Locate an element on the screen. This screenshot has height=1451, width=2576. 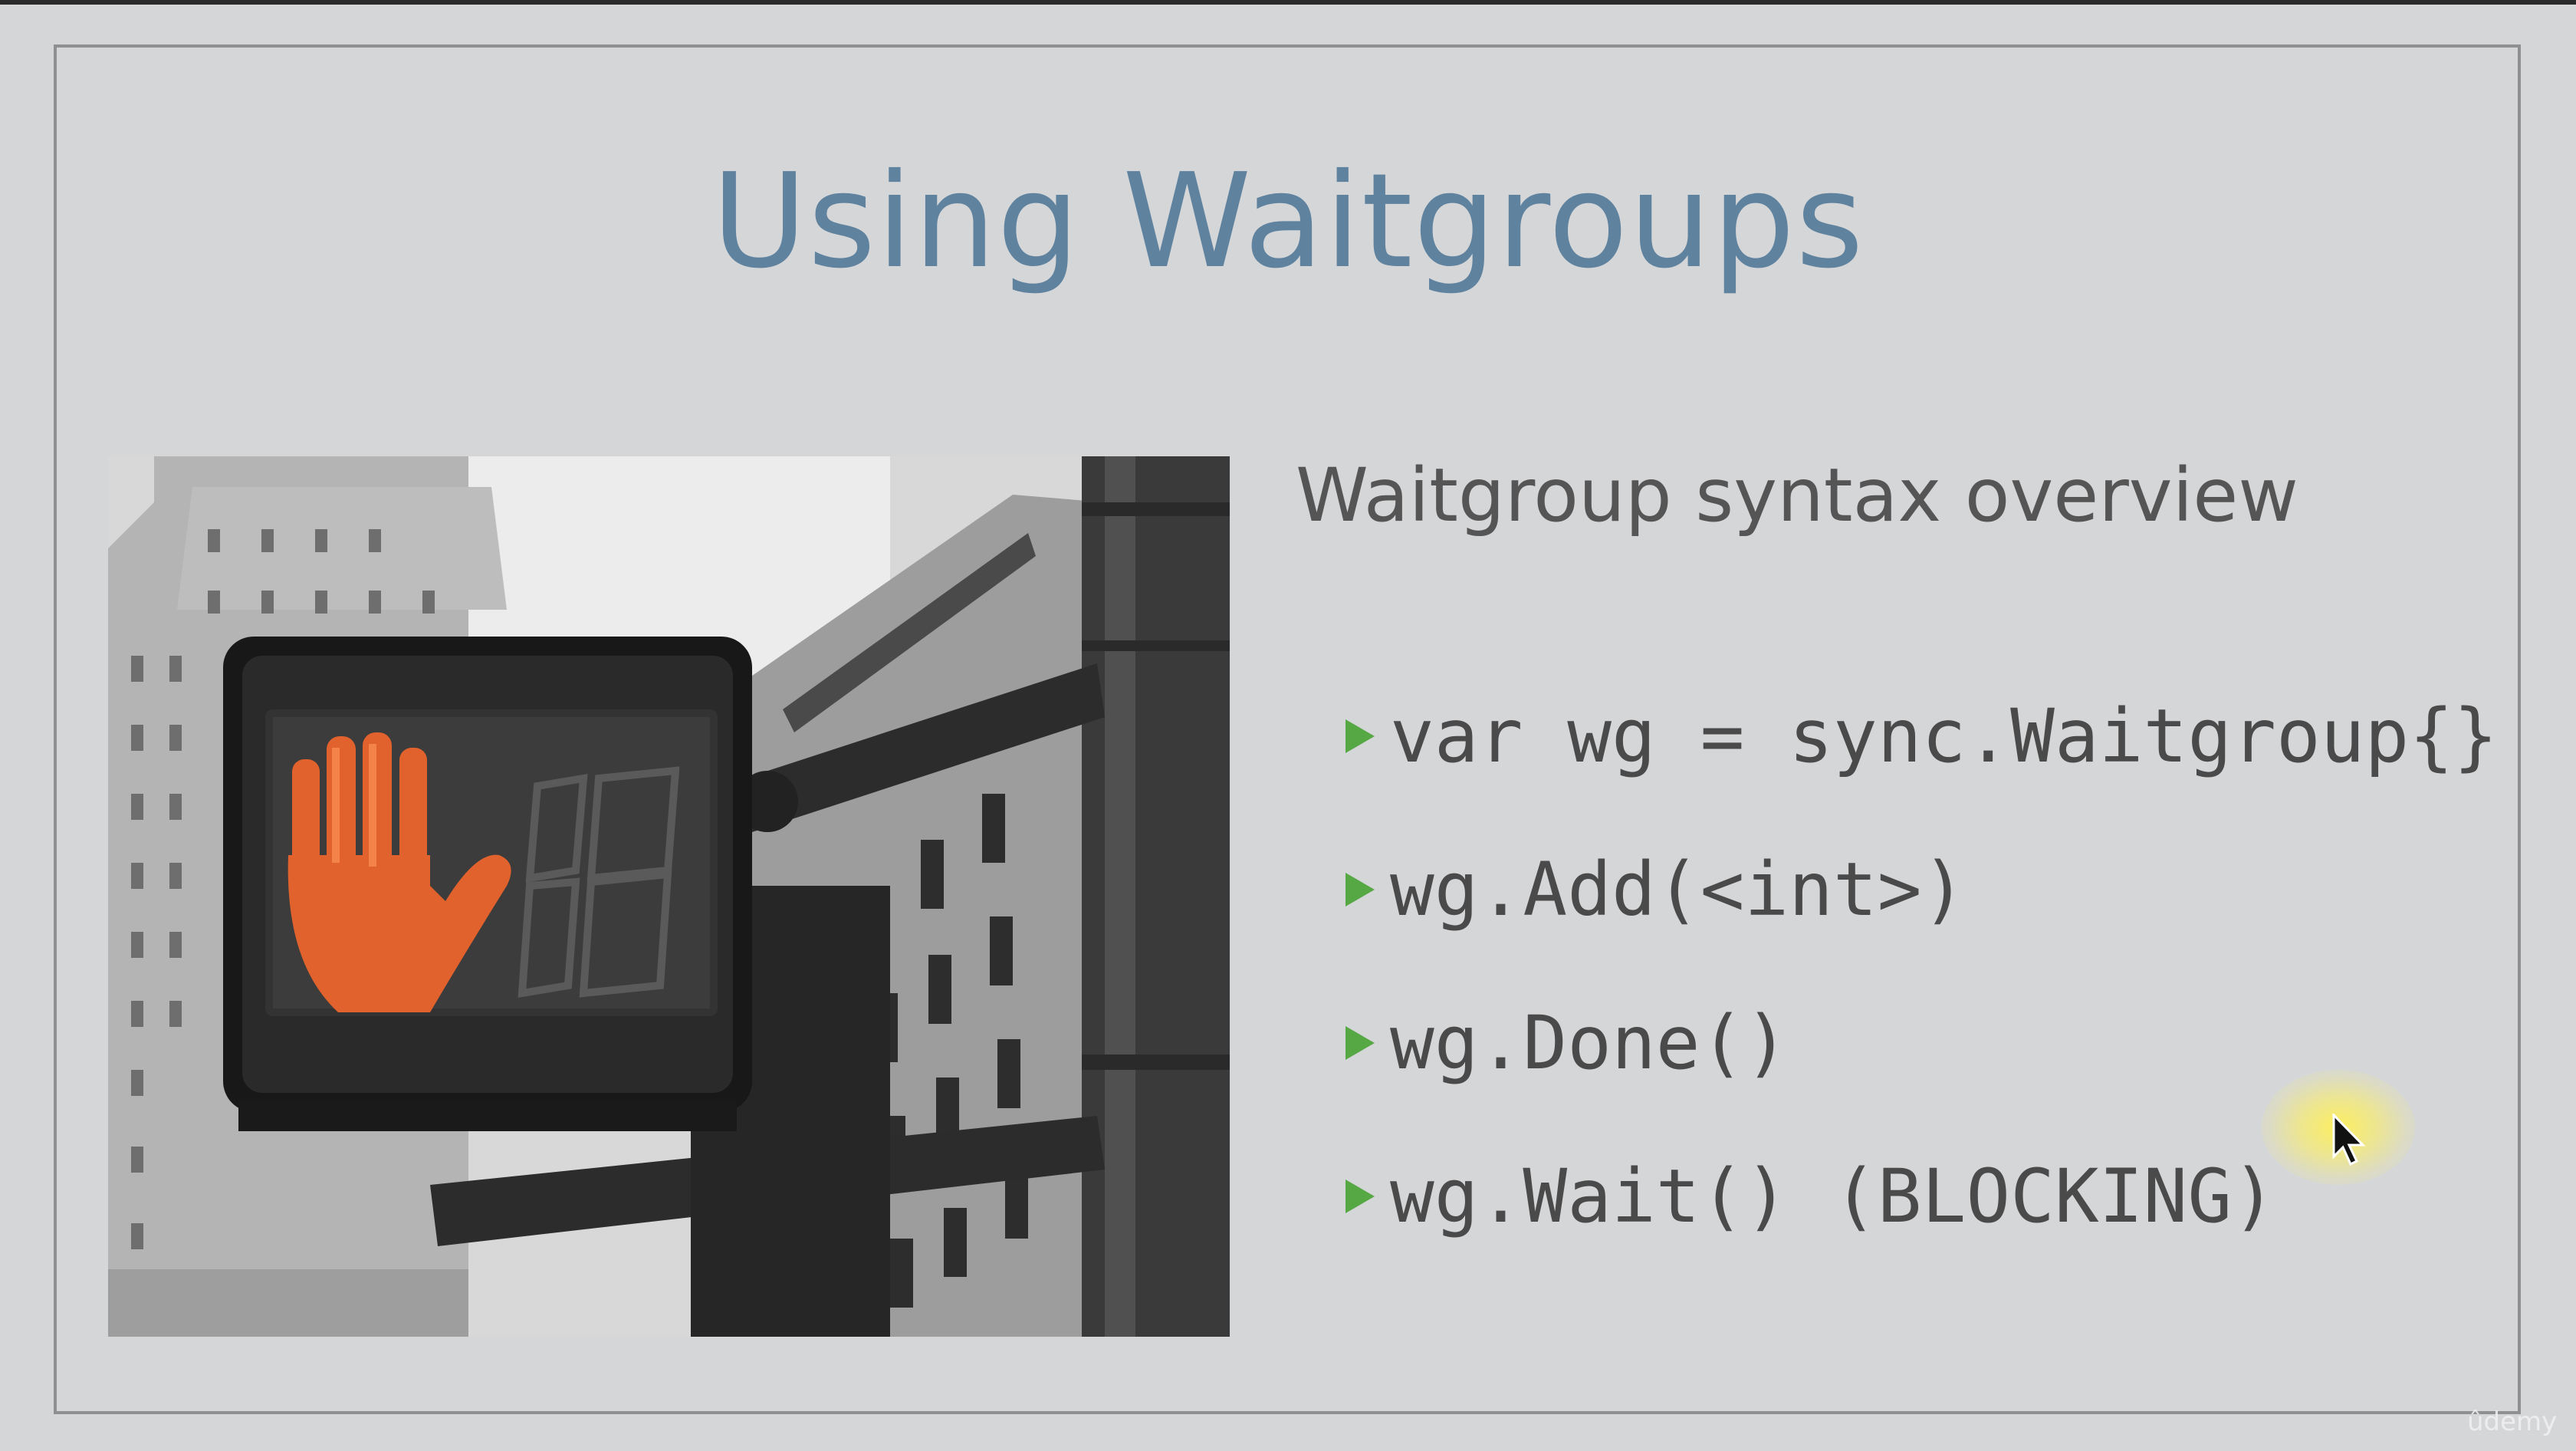
subtitle: Waitgroup syntax overview is located at coordinates (1797, 495).